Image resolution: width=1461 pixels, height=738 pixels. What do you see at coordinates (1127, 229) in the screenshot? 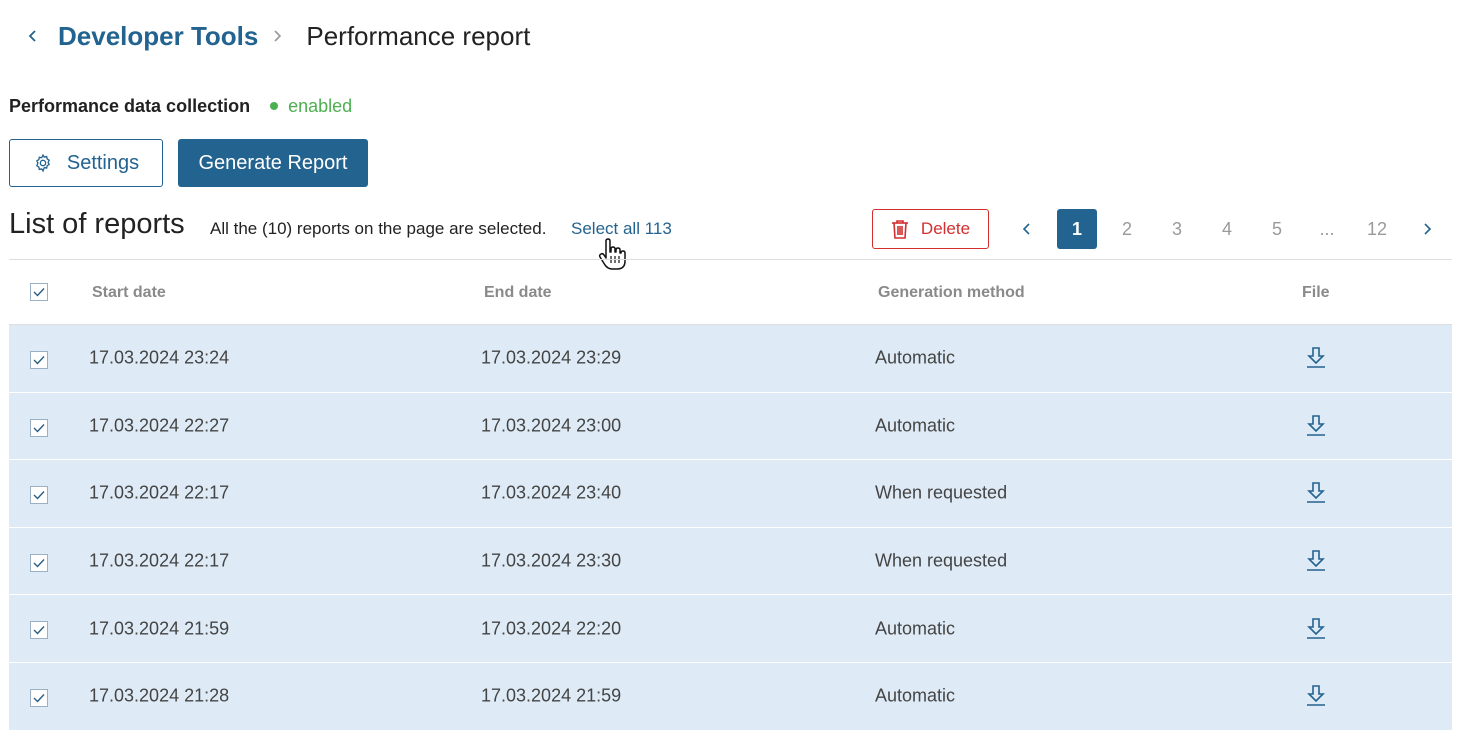
I see `page-button-2: 2` at bounding box center [1127, 229].